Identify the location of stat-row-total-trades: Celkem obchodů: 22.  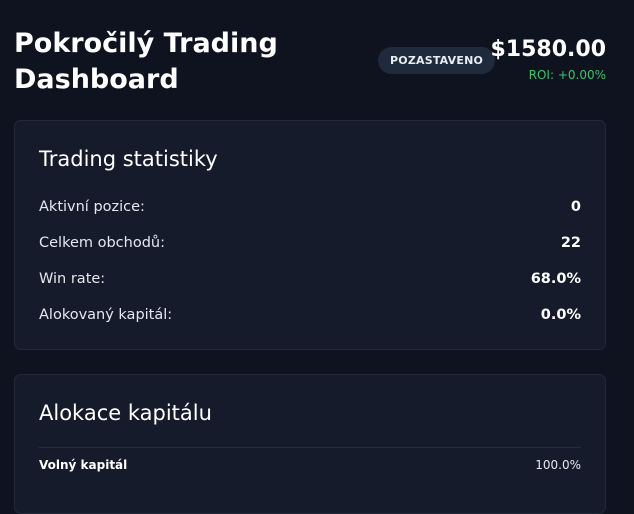
(310, 243).